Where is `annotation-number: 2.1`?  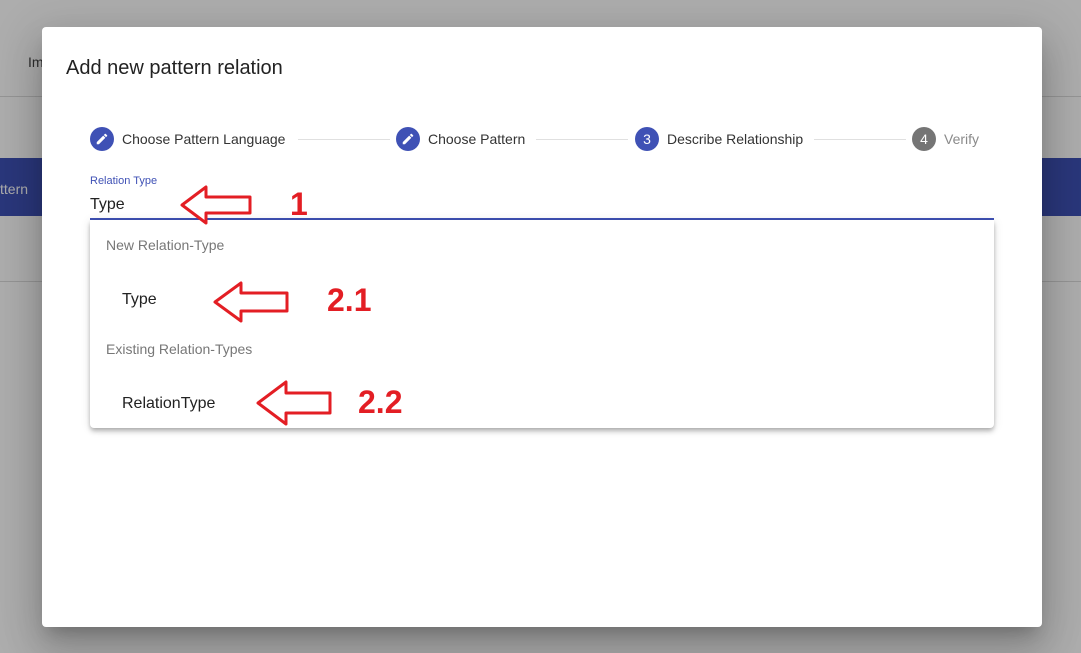
annotation-number: 2.1 is located at coordinates (349, 300).